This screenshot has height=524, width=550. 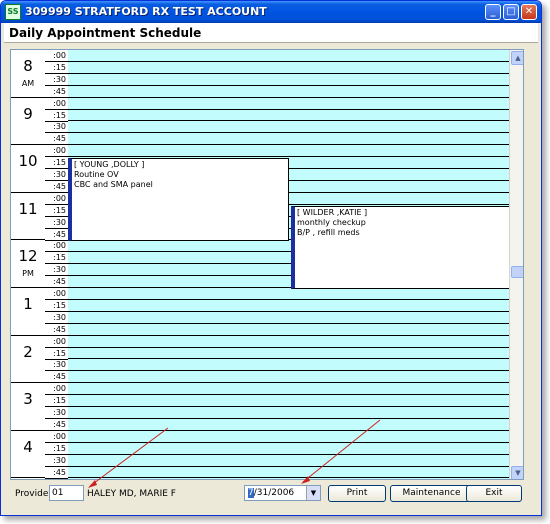 I want to click on provider-label: Provider, so click(x=34, y=494).